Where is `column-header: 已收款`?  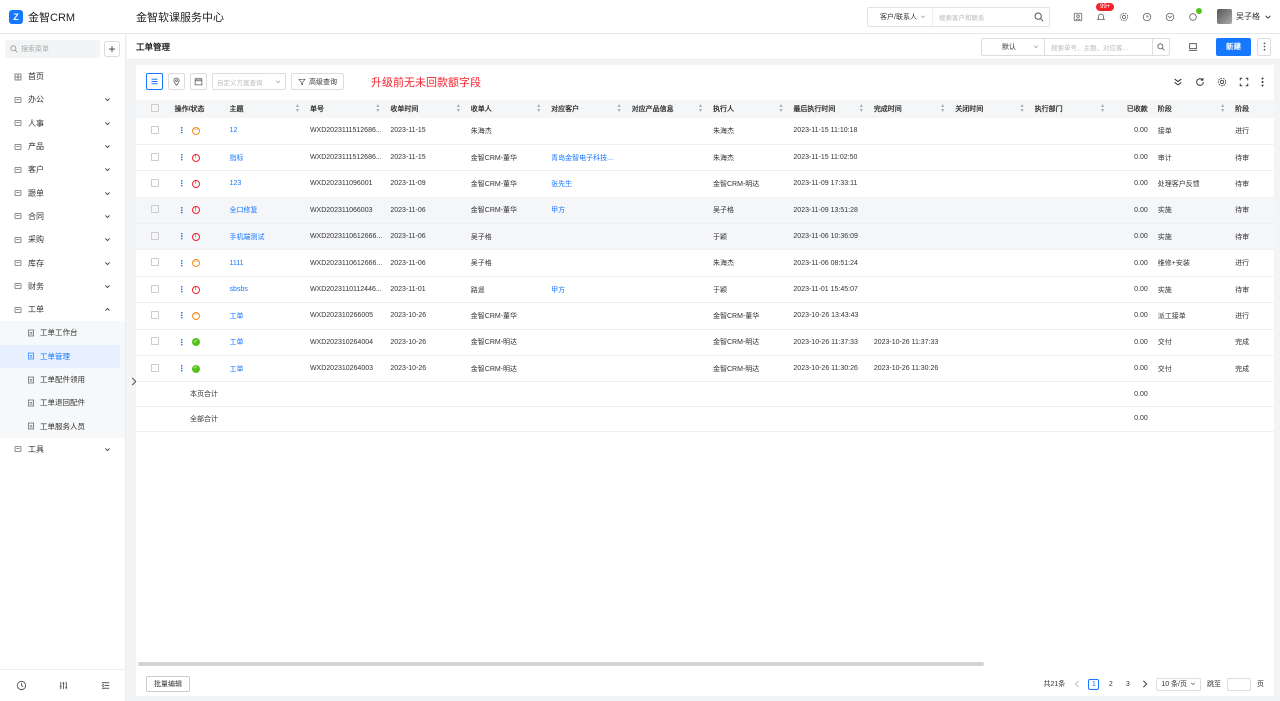 column-header: 已收款 is located at coordinates (1132, 109).